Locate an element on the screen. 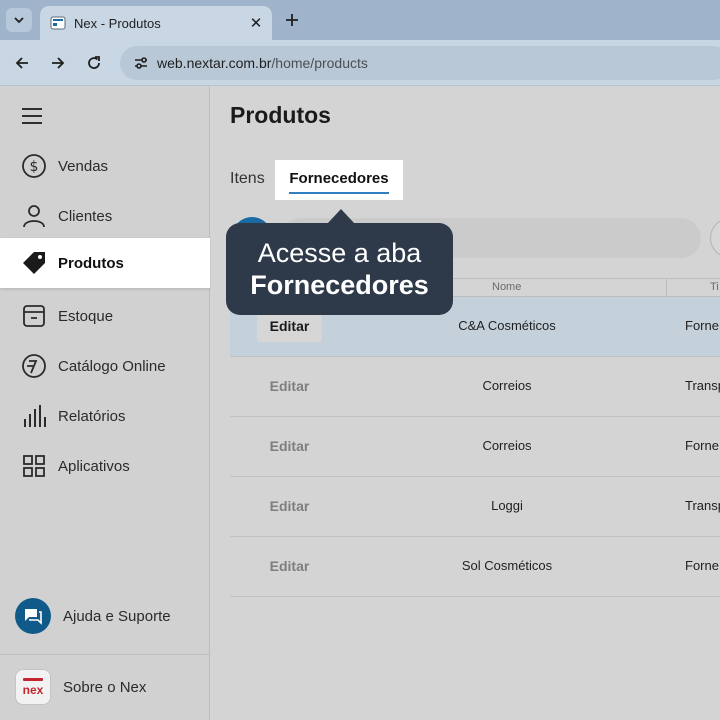  sidebar-item-relatorios: Relatórios is located at coordinates (105, 416).